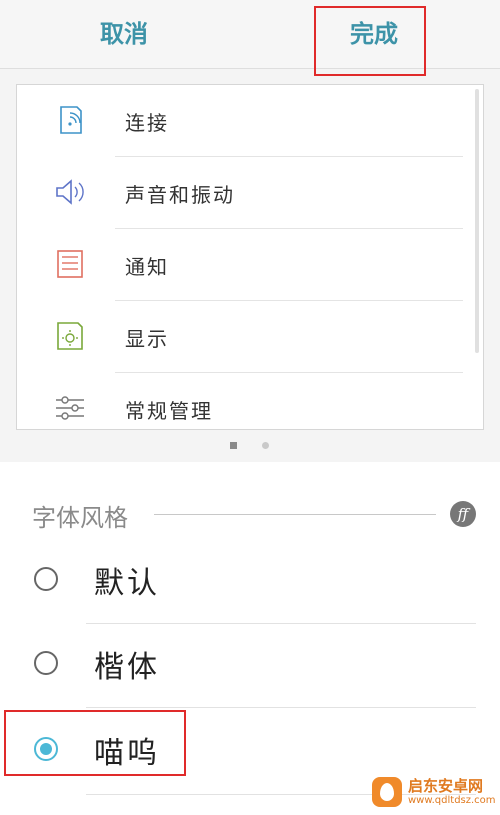 This screenshot has width=500, height=815. Describe the element at coordinates (477, 221) in the screenshot. I see `preview-scrollbar` at that location.